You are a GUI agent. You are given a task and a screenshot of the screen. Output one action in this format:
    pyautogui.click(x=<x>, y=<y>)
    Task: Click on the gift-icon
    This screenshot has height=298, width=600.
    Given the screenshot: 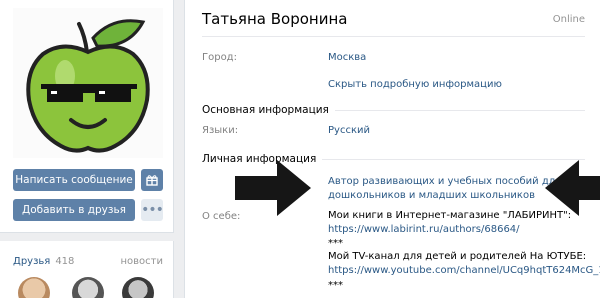 What is the action you would take?
    pyautogui.click(x=152, y=180)
    